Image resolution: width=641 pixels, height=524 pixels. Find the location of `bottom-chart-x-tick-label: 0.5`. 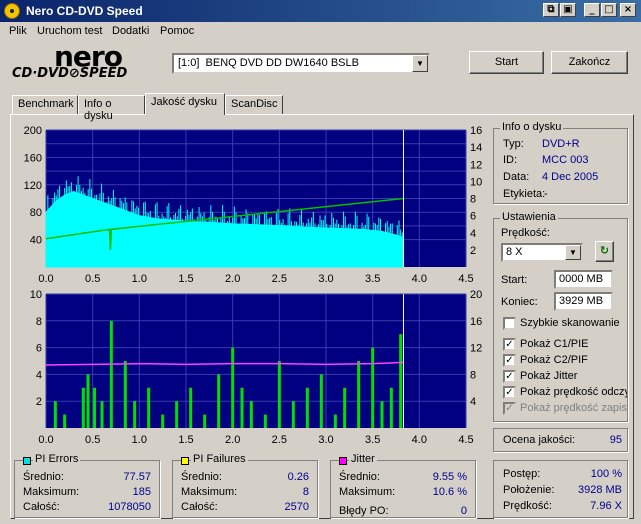

bottom-chart-x-tick-label: 0.5 is located at coordinates (92, 440).